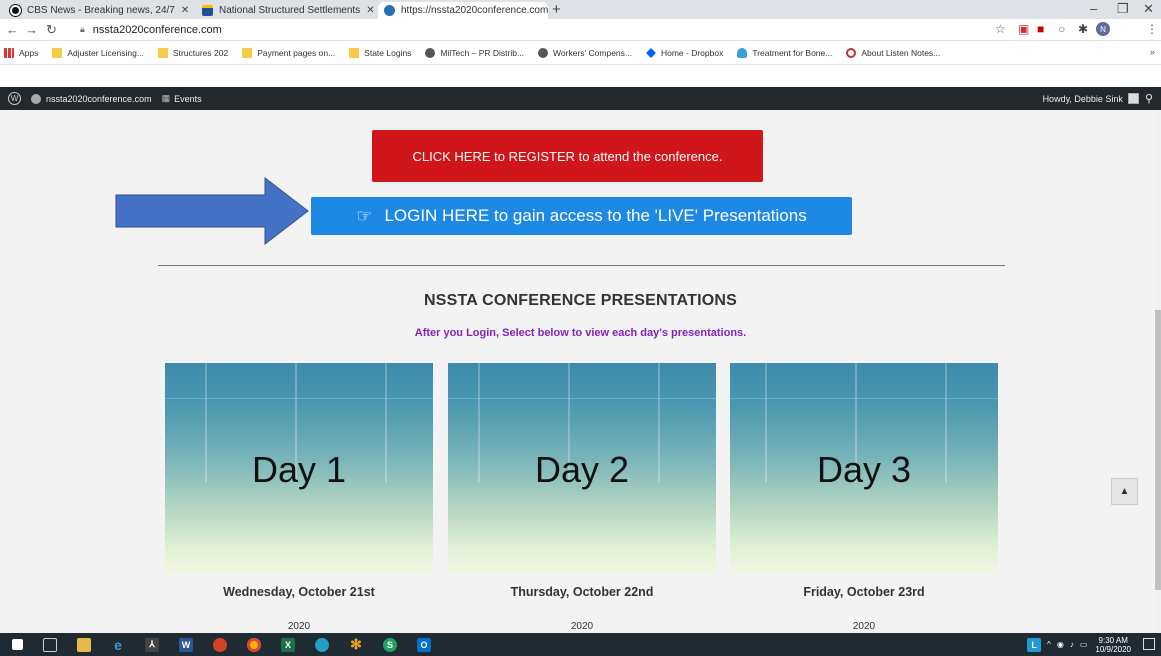  I want to click on dropbox-icon, so click(651, 52).